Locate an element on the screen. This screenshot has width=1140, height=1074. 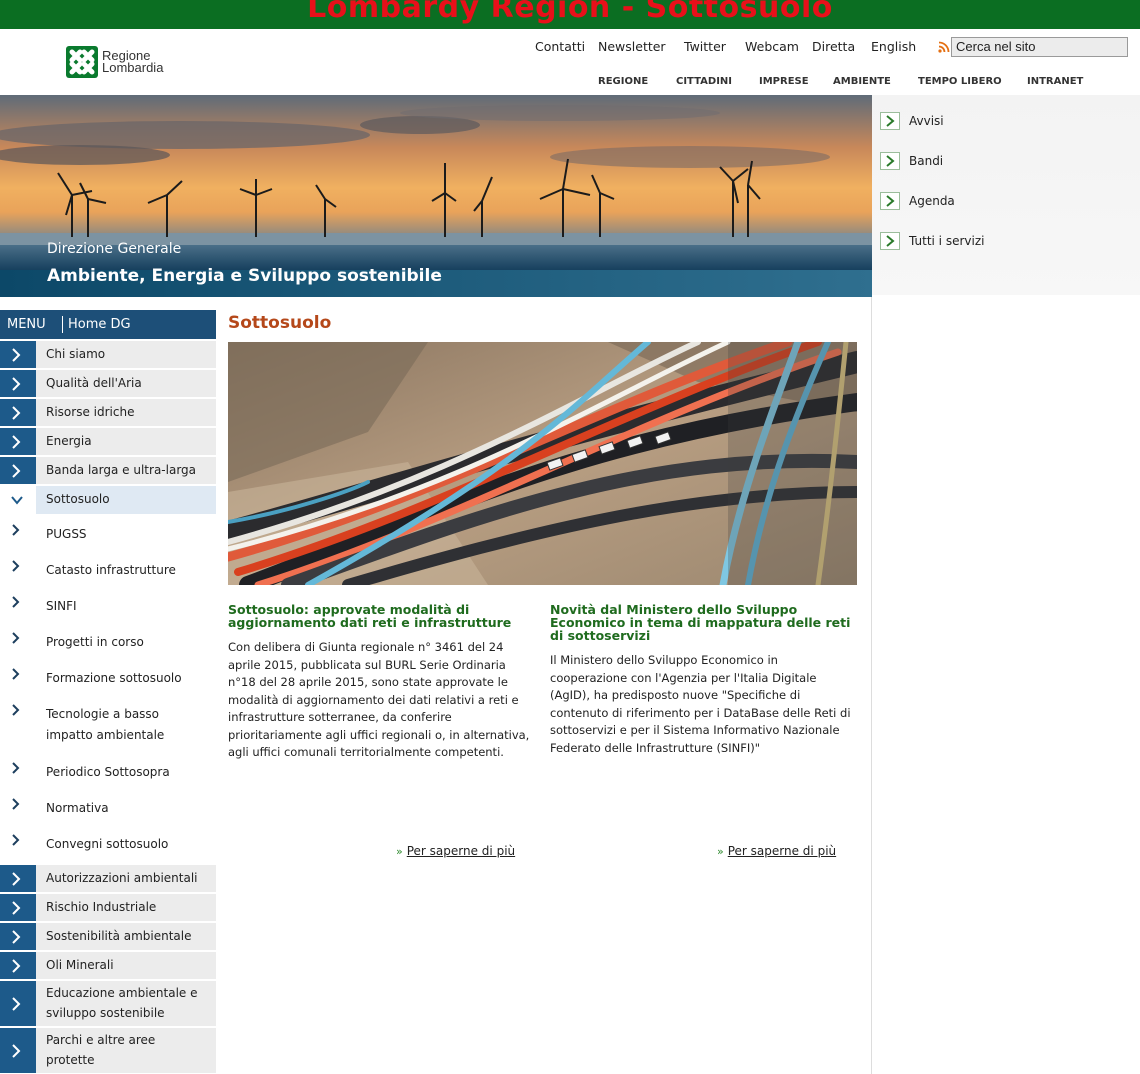
nav-ambiente: AMBIENTE is located at coordinates (862, 81).